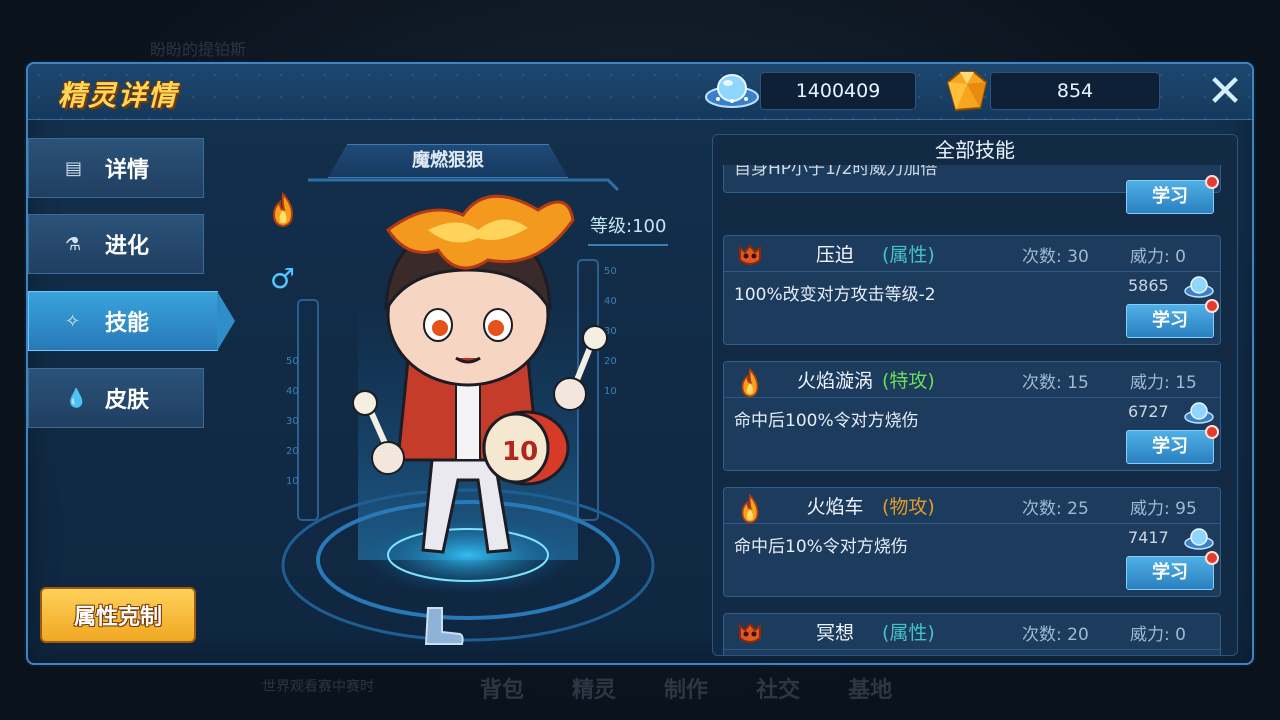  Describe the element at coordinates (838, 91) in the screenshot. I see `coin-count: 1400409` at that location.